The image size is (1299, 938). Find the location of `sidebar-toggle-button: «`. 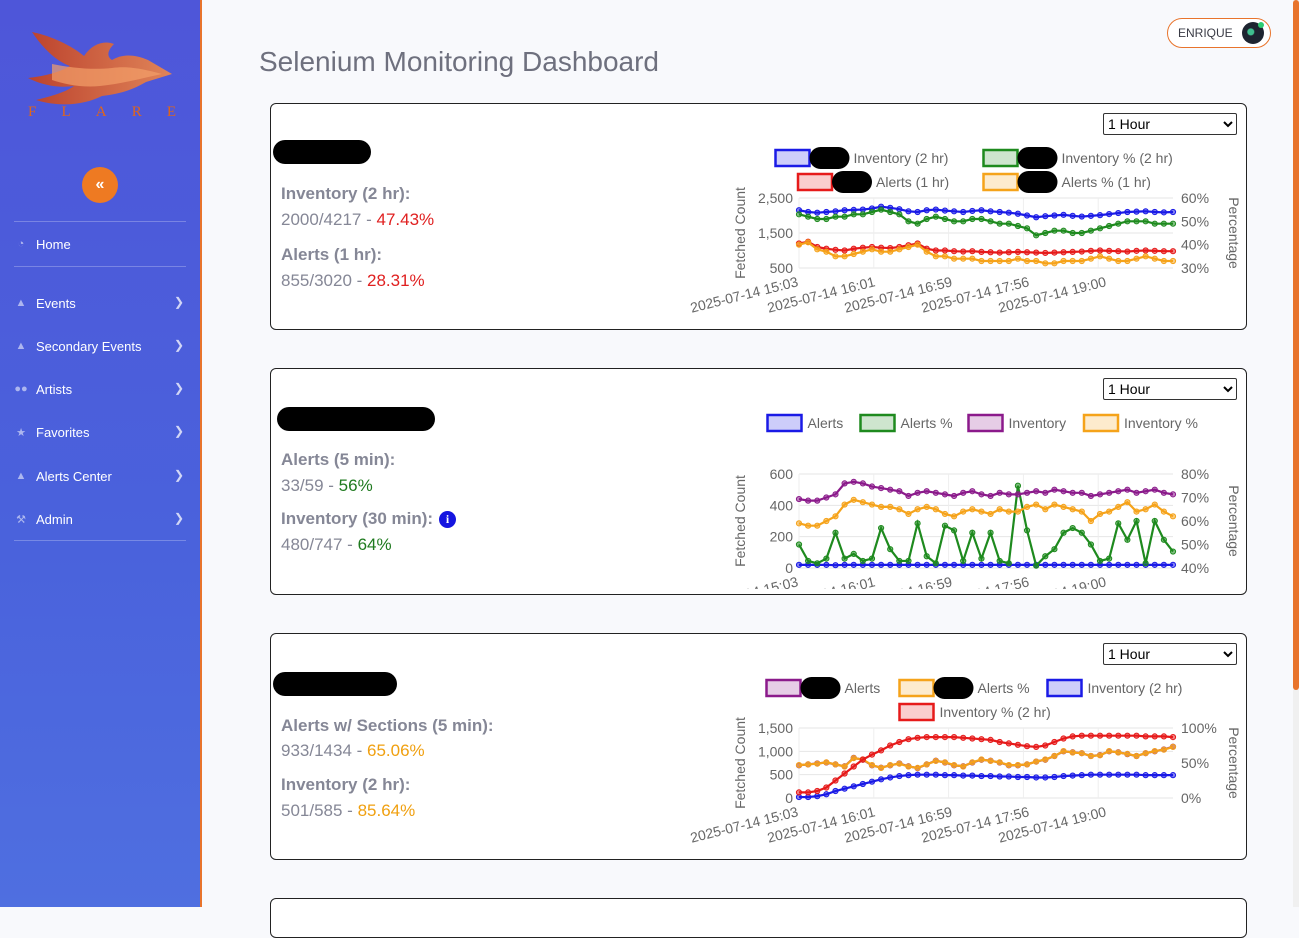

sidebar-toggle-button: « is located at coordinates (100, 185).